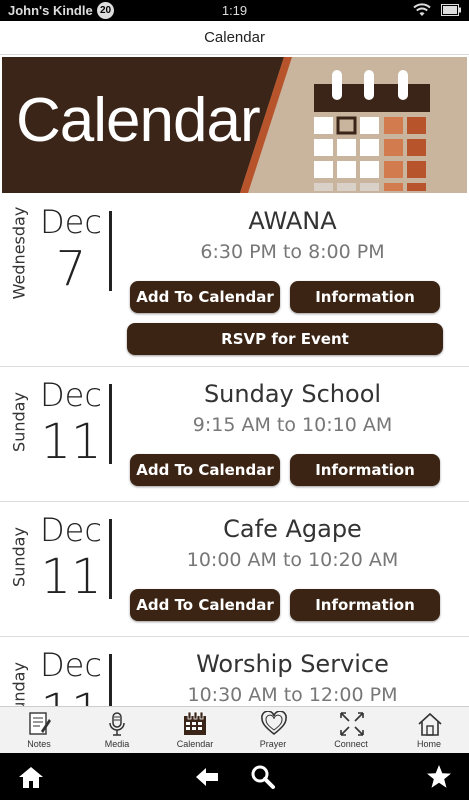 The width and height of the screenshot is (469, 800). What do you see at coordinates (292, 394) in the screenshot?
I see `event-title: Sunday School` at bounding box center [292, 394].